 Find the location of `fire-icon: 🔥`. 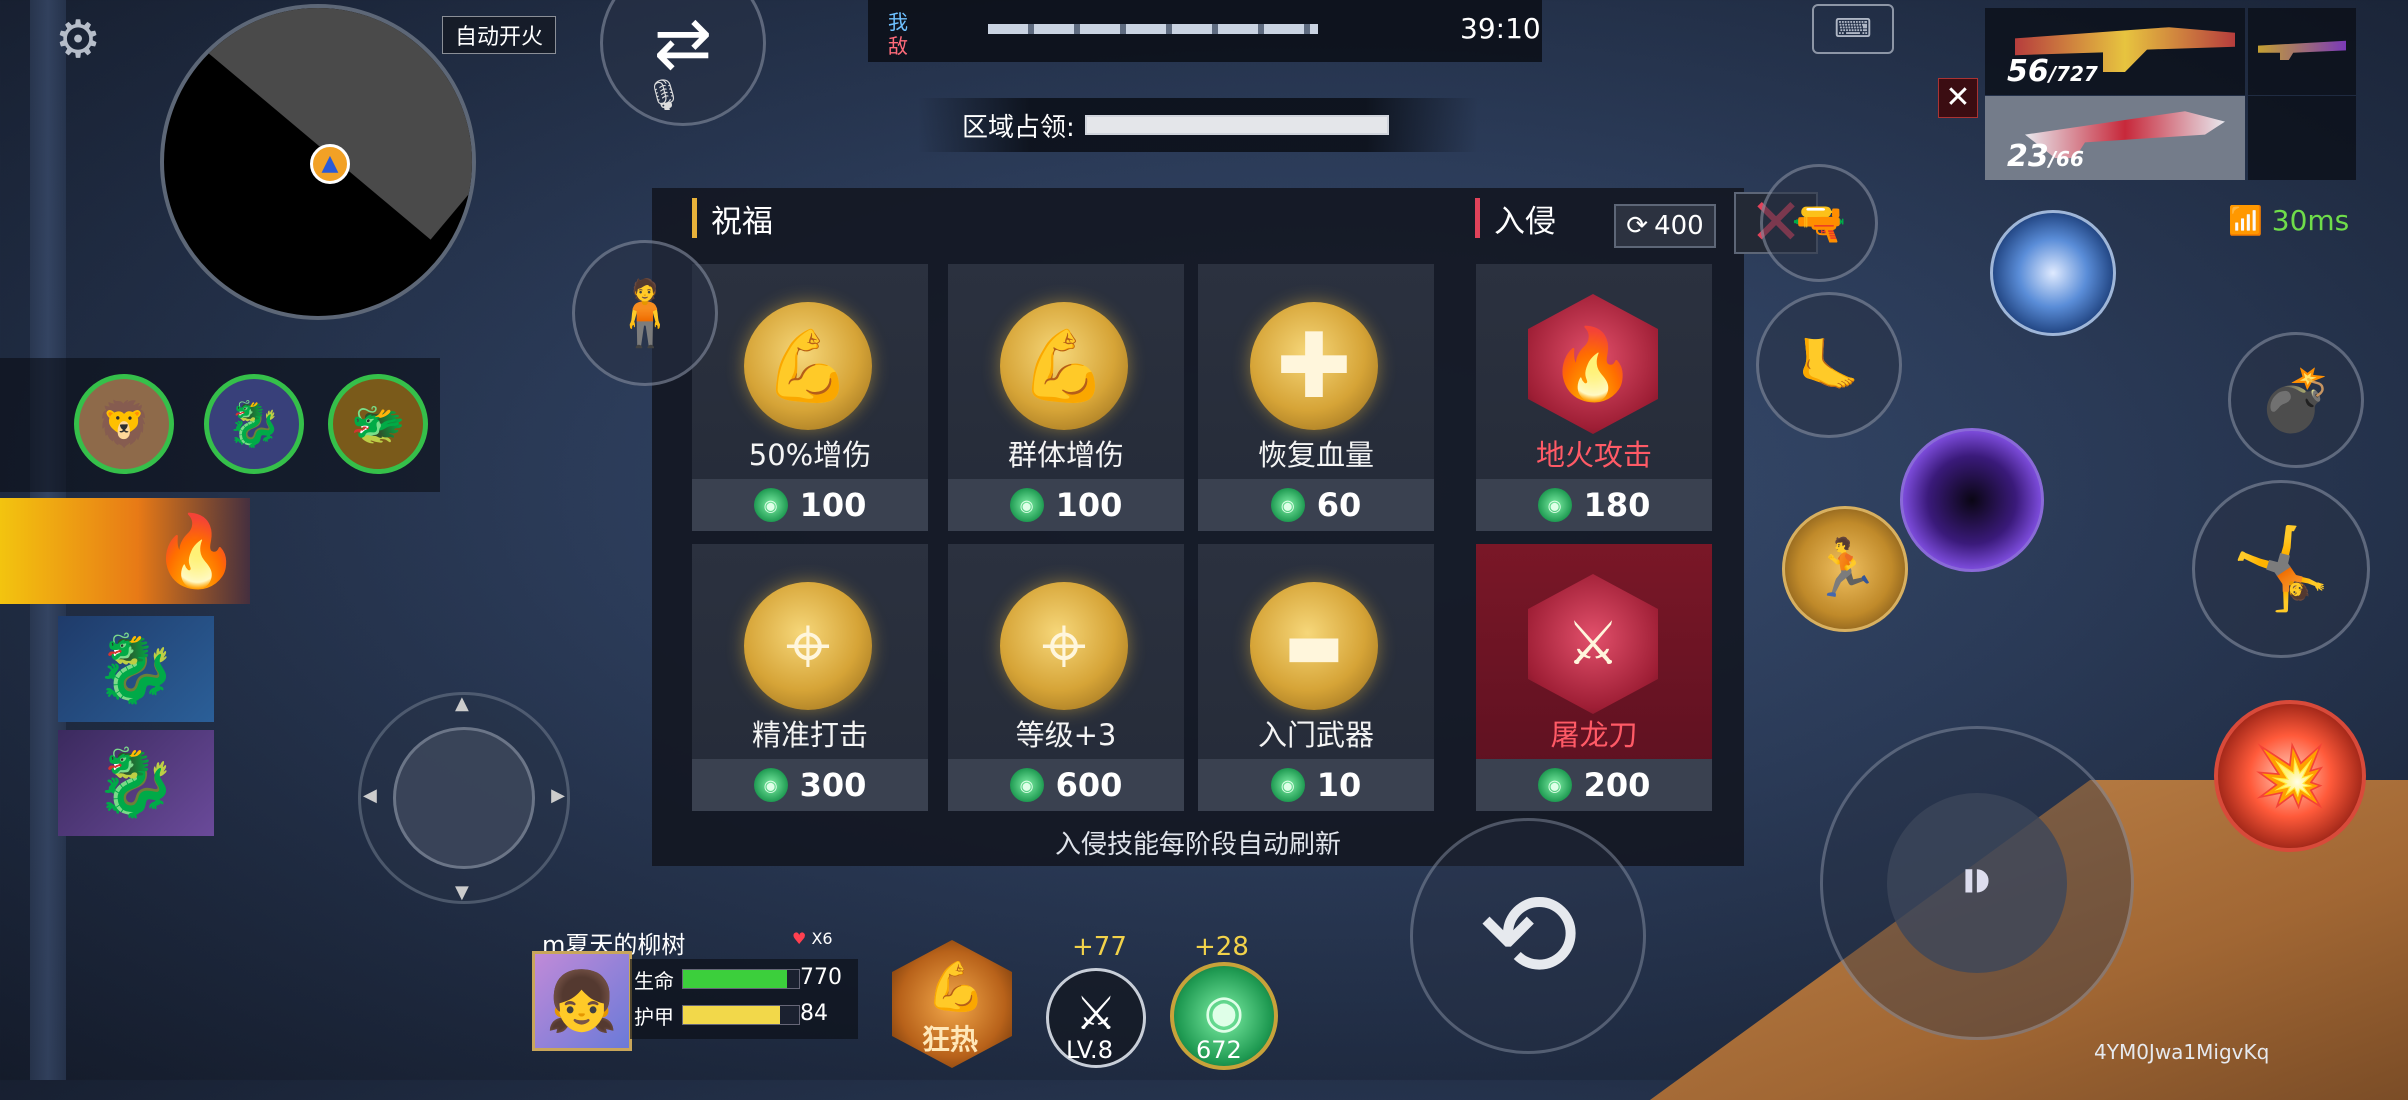

fire-icon: 🔥 is located at coordinates (1593, 364).